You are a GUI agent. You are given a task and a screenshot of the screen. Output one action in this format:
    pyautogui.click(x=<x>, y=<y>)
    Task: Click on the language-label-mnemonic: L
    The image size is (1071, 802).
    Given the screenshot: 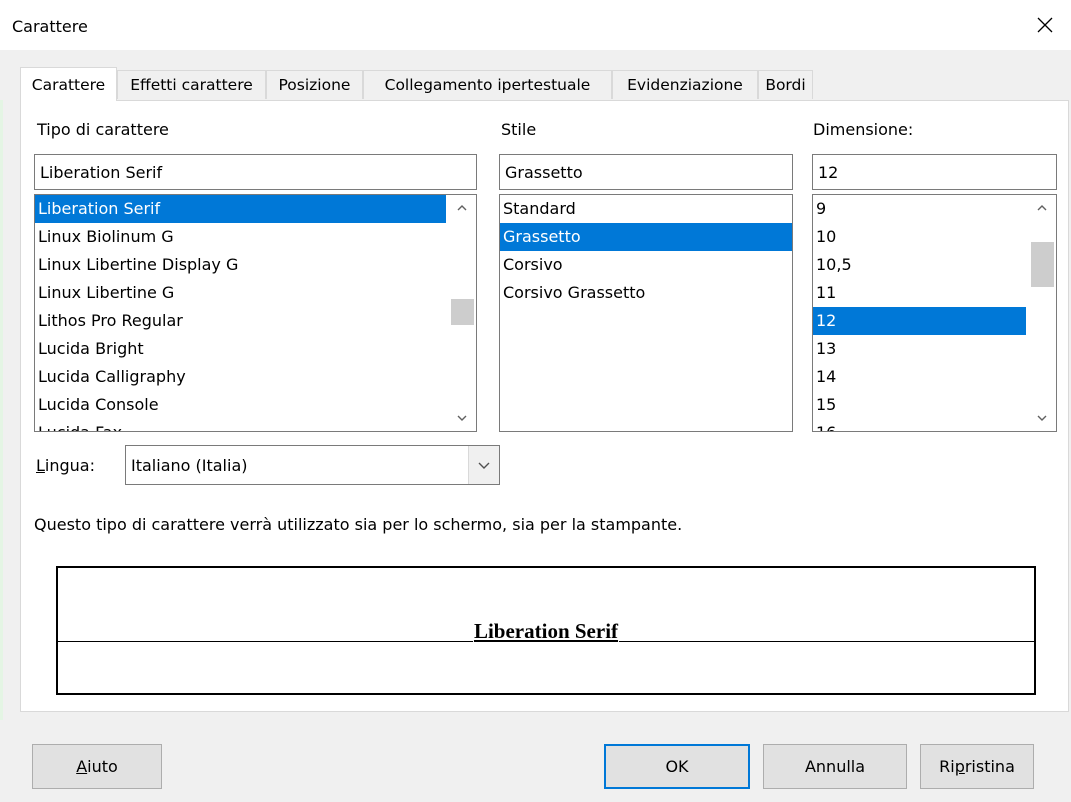 What is the action you would take?
    pyautogui.click(x=40, y=465)
    